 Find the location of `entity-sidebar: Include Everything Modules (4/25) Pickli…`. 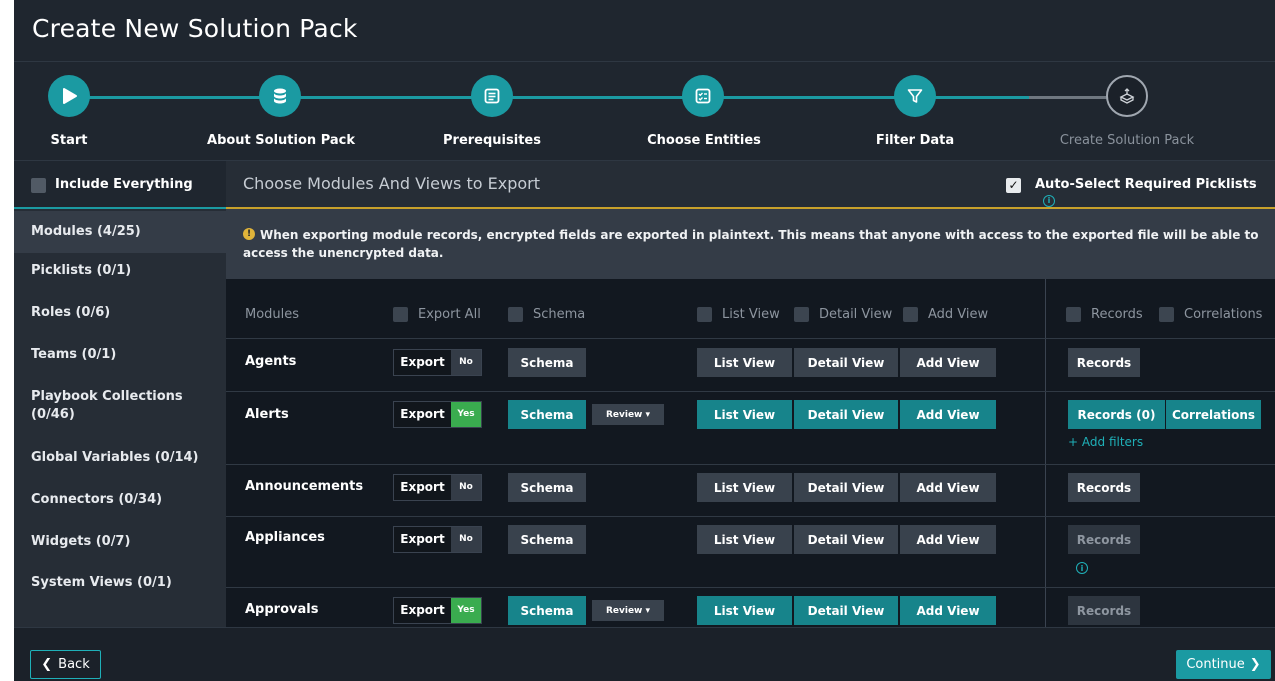

entity-sidebar: Include Everything Modules (4/25) Pickli… is located at coordinates (120, 394).